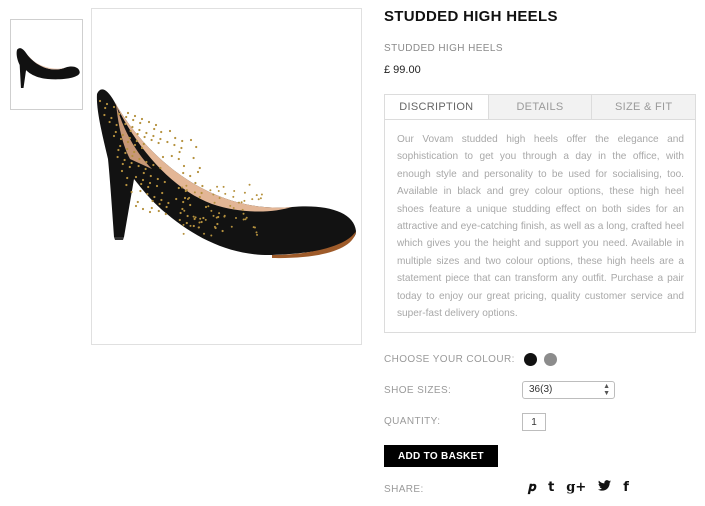 Image resolution: width=705 pixels, height=506 pixels. What do you see at coordinates (471, 16) in the screenshot?
I see `product-title: STUDDED HIGH HEELS` at bounding box center [471, 16].